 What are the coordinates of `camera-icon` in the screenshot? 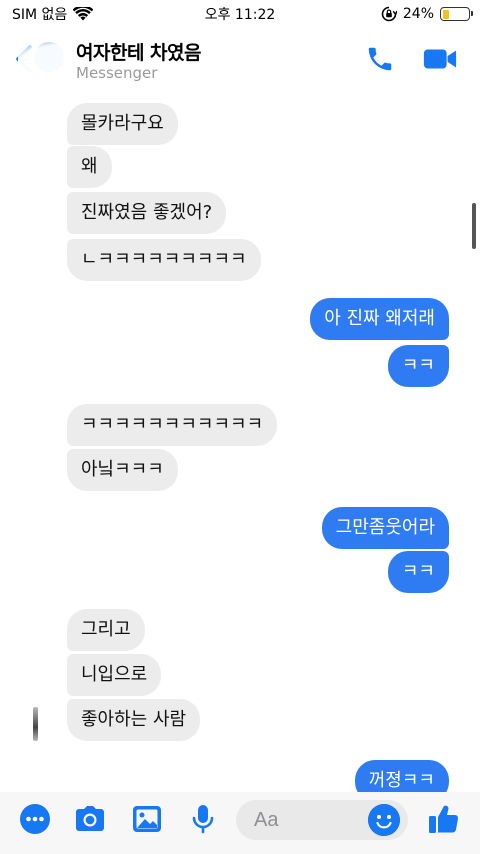 It's located at (90, 818).